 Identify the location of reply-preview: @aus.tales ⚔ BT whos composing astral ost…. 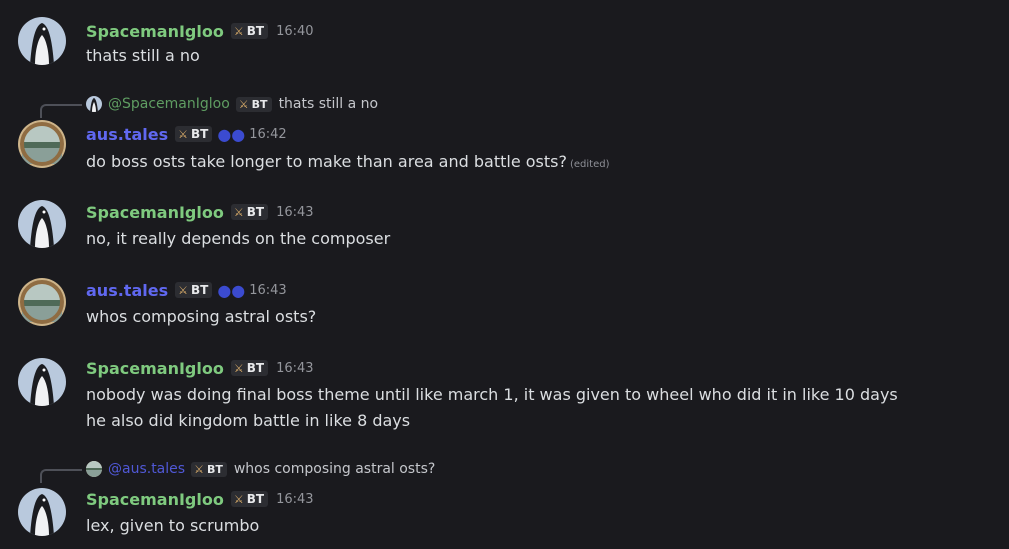
(260, 469).